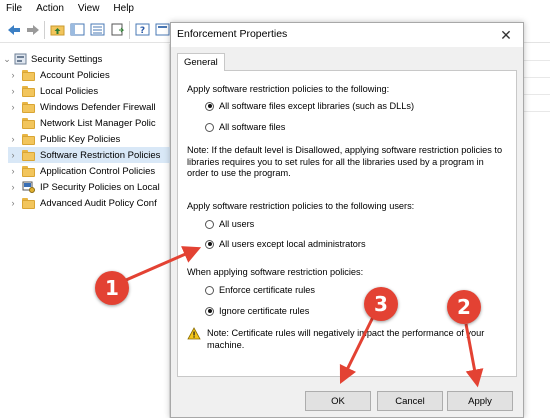  Describe the element at coordinates (100, 187) in the screenshot. I see `tree-item-label: IP Security Policies on Local` at that location.